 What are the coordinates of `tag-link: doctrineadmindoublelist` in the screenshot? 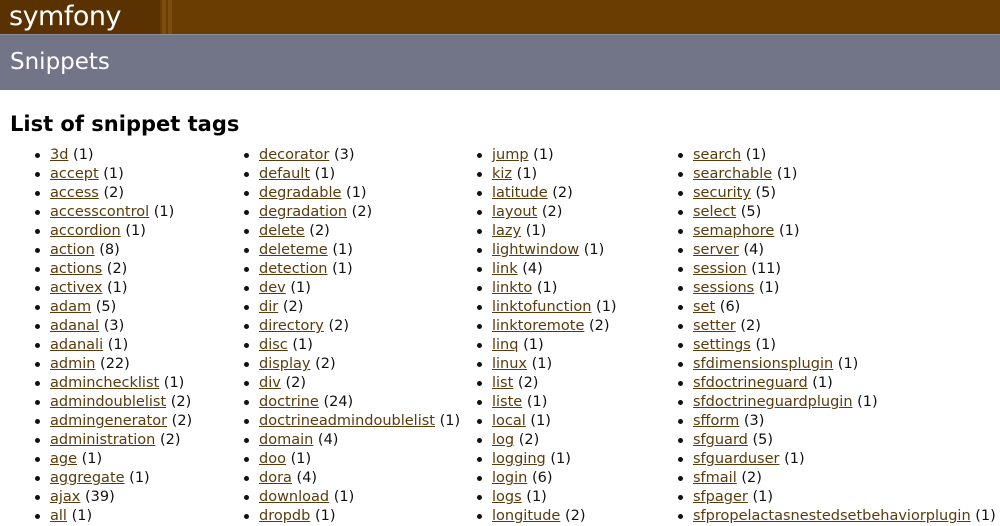 It's located at (347, 421).